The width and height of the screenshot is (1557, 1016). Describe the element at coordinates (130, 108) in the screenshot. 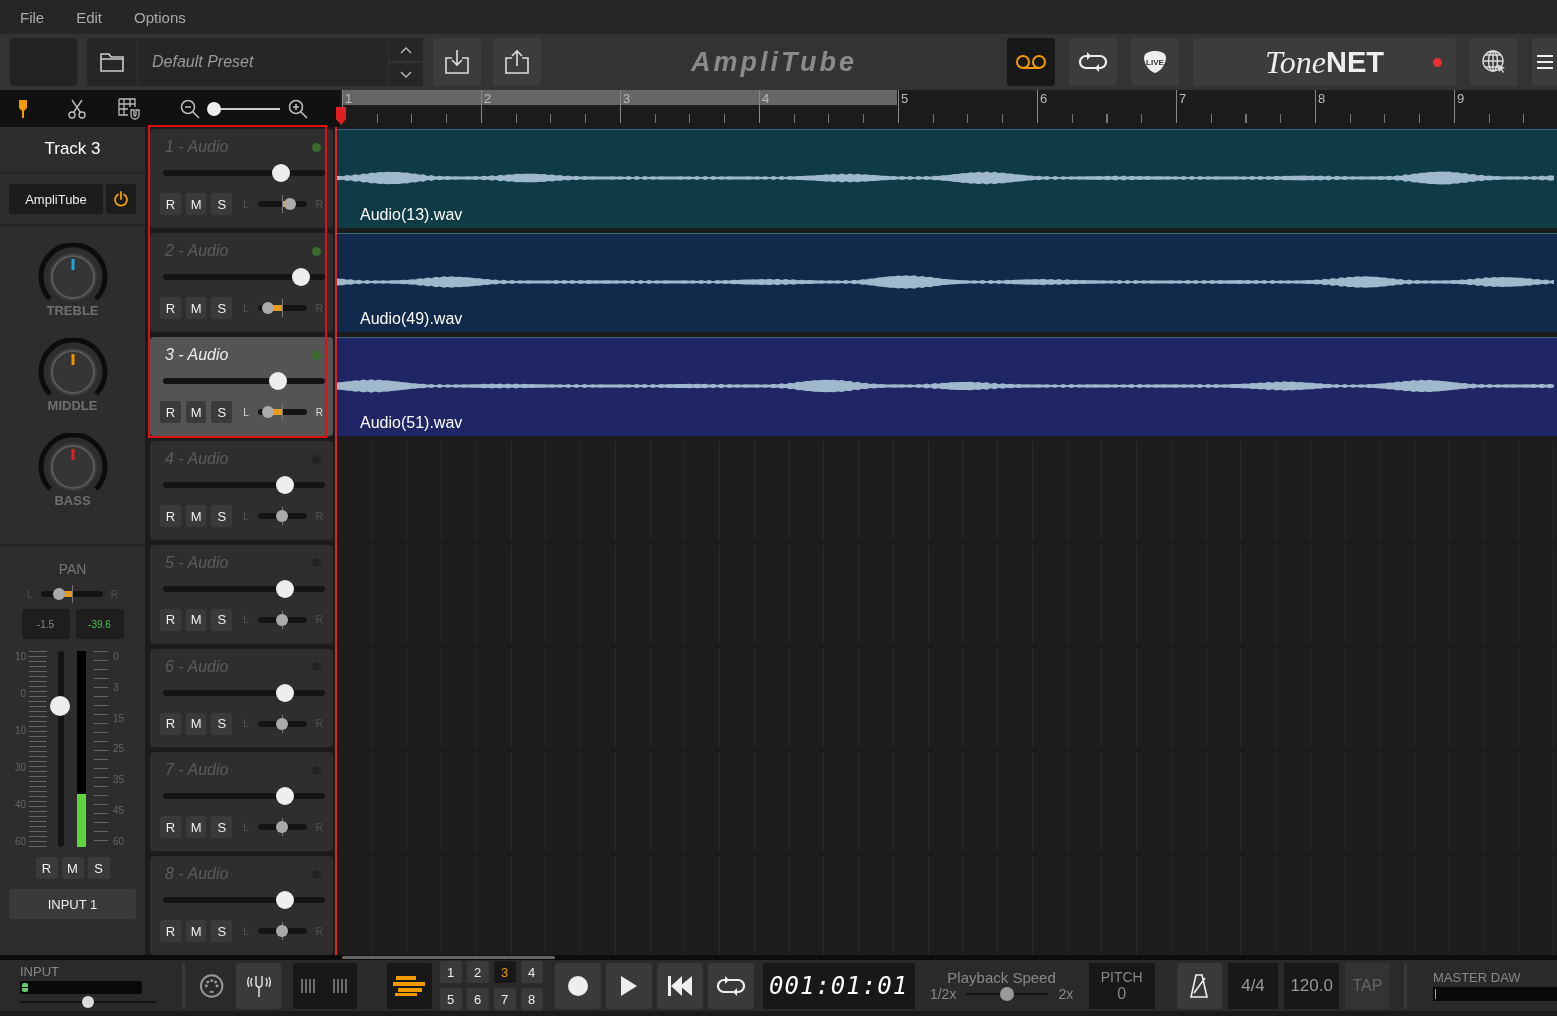

I see `grid-magnet-icon` at that location.